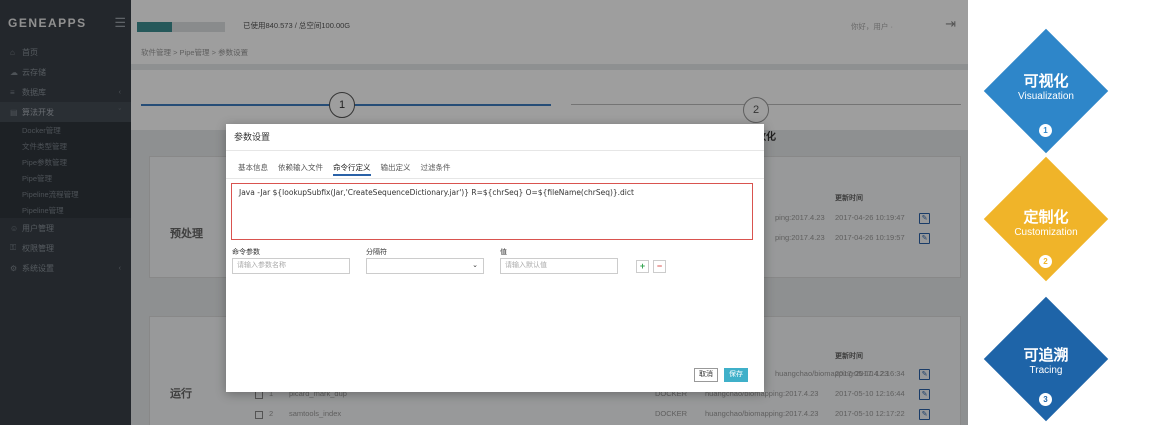 This screenshot has height=441, width=1151. I want to click on feature-subtitle: Visualization, so click(1046, 96).